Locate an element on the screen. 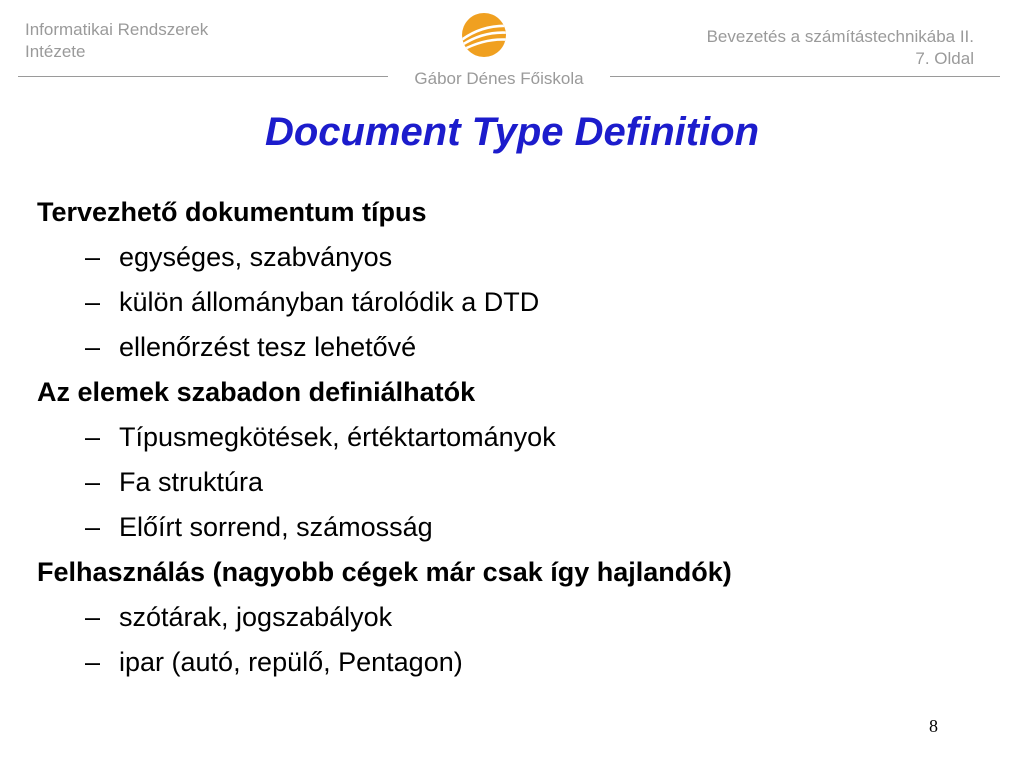  bullet-item: – ipar (autó, repülő, Pentagon) is located at coordinates (517, 662).